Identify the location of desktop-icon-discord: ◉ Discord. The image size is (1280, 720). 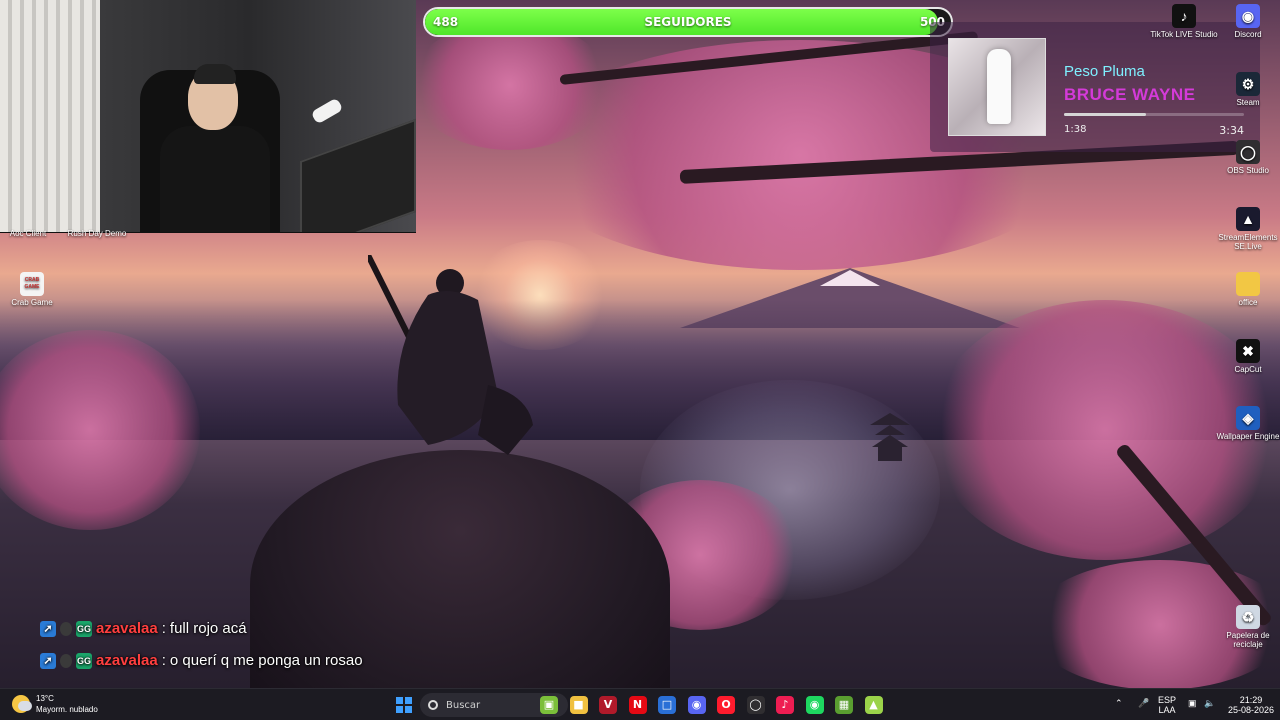
(1246, 21).